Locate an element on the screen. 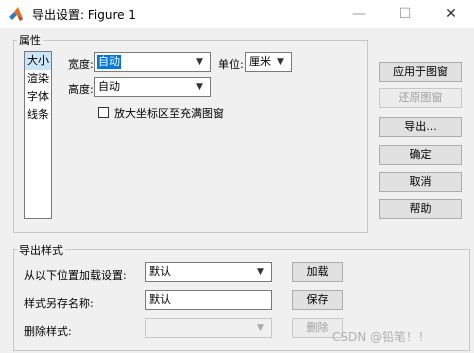  title-bar: 导出设置: Figure 1 — ☐ ✕ is located at coordinates (237, 14).